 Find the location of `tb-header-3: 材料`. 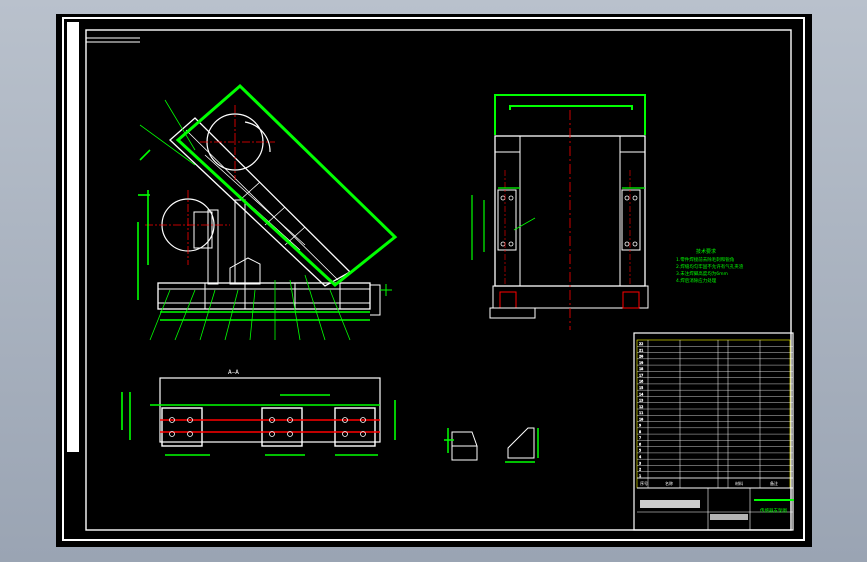

tb-header-3: 材料 is located at coordinates (739, 483).